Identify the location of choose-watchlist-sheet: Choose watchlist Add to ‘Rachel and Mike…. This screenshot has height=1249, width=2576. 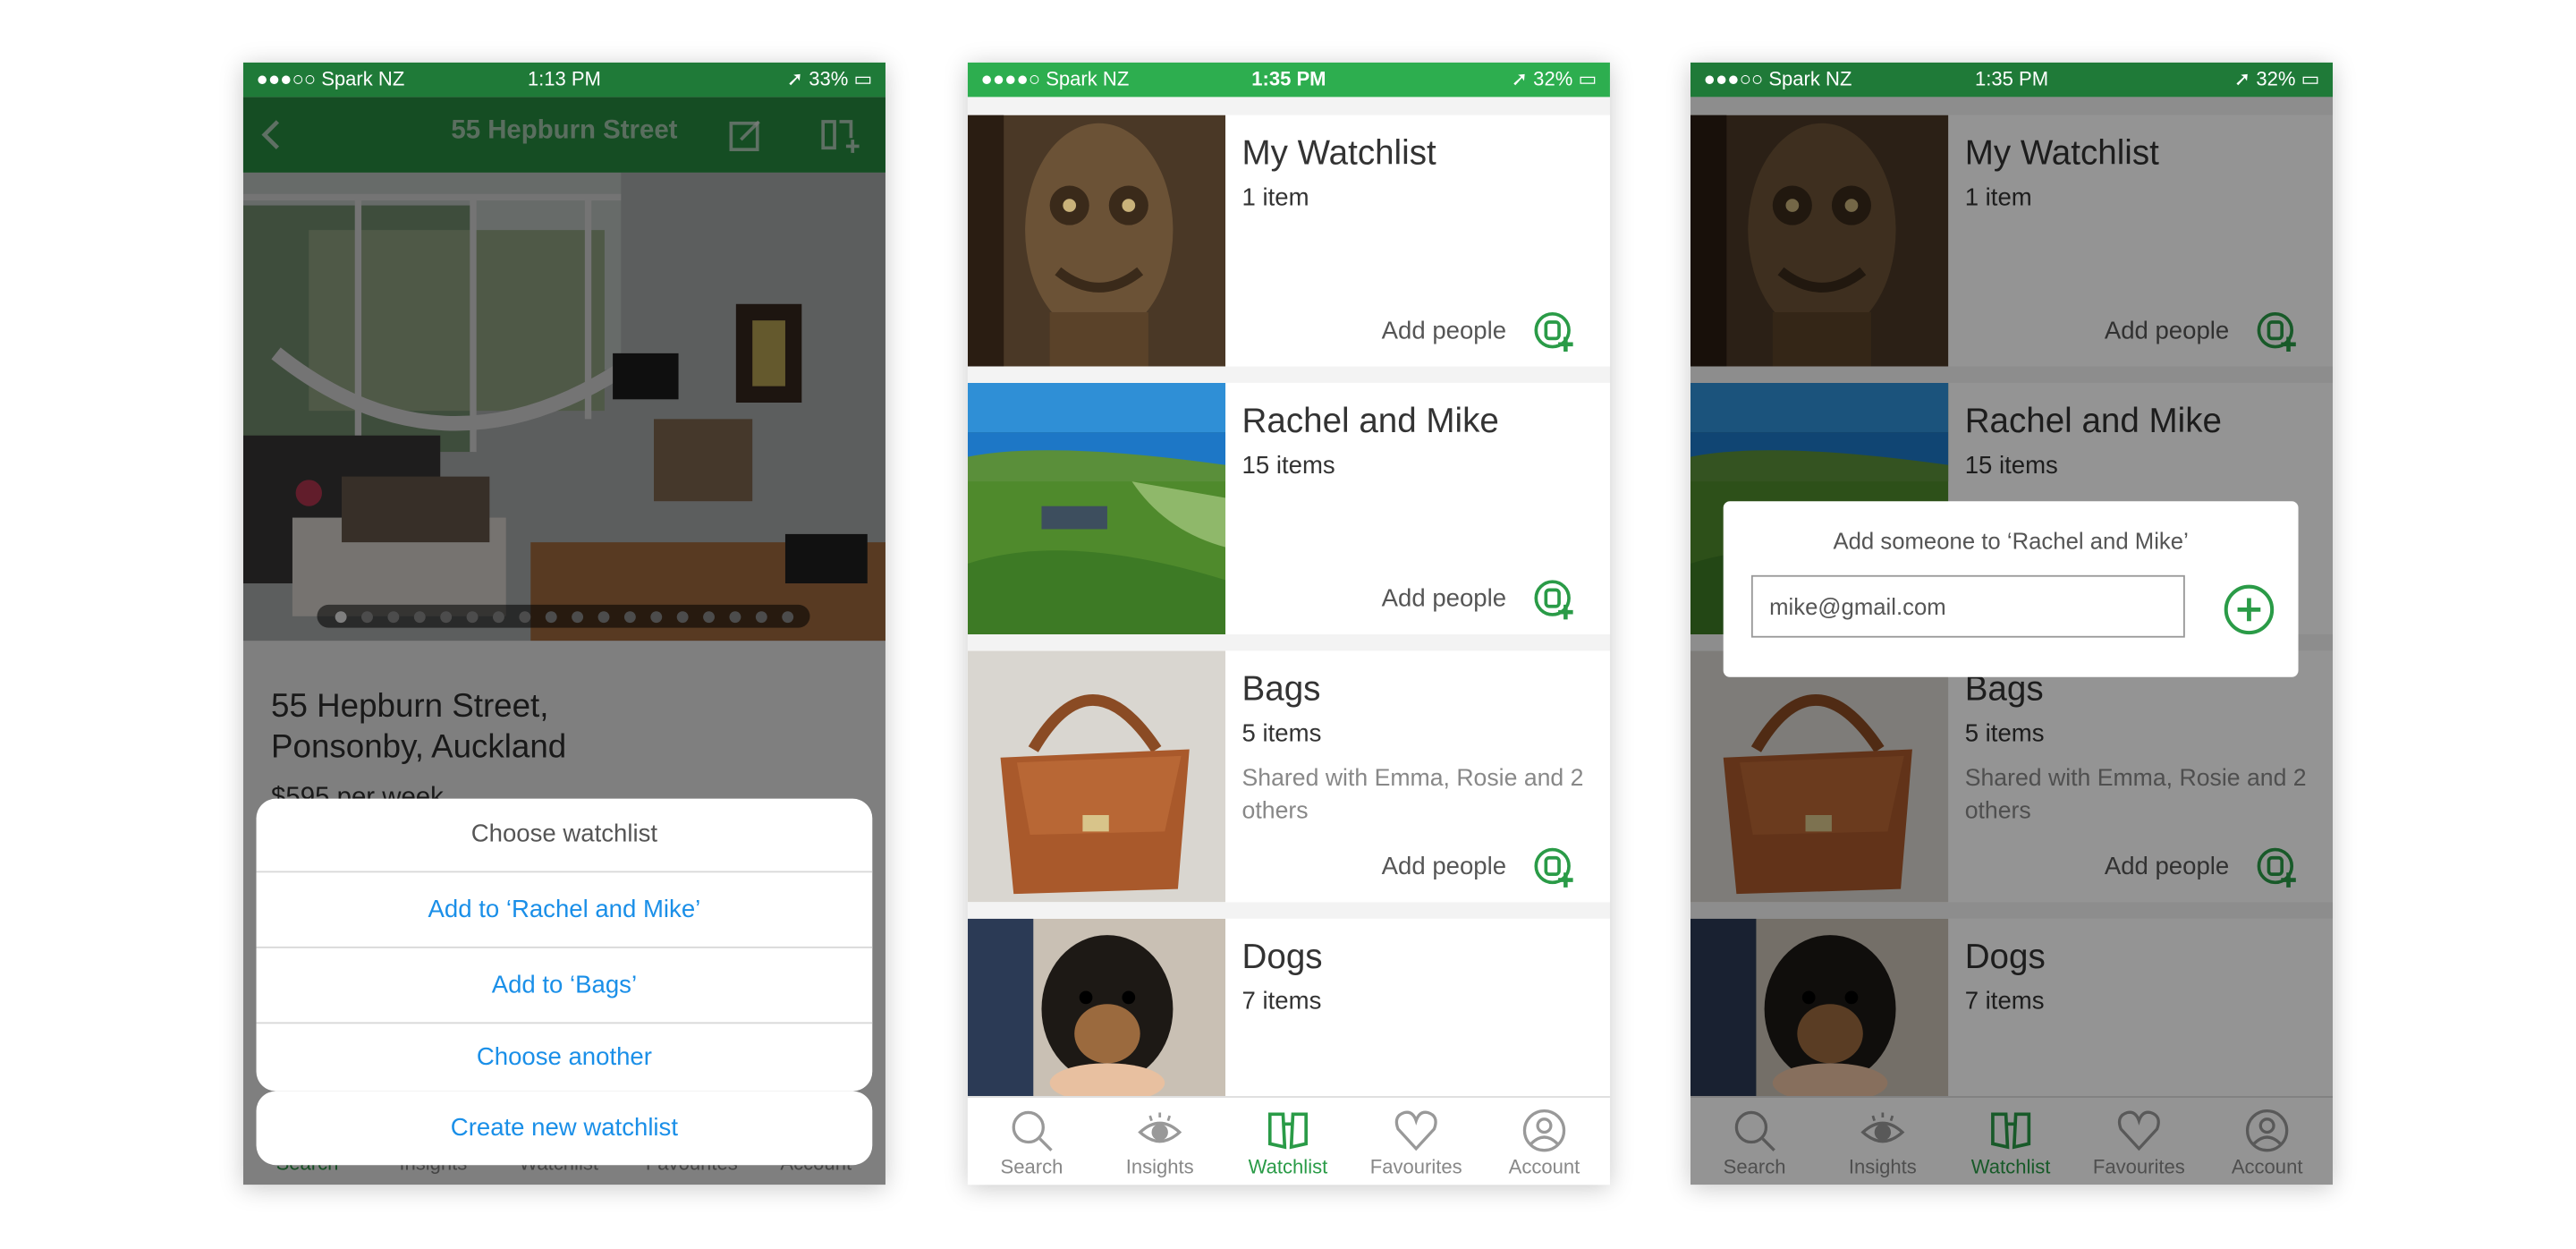
(564, 945).